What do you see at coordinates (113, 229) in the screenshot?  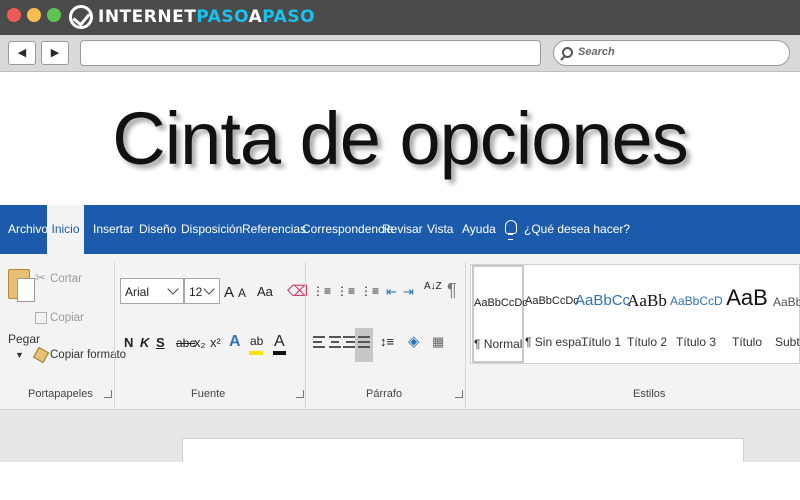 I see `tab-insertar: Insertar` at bounding box center [113, 229].